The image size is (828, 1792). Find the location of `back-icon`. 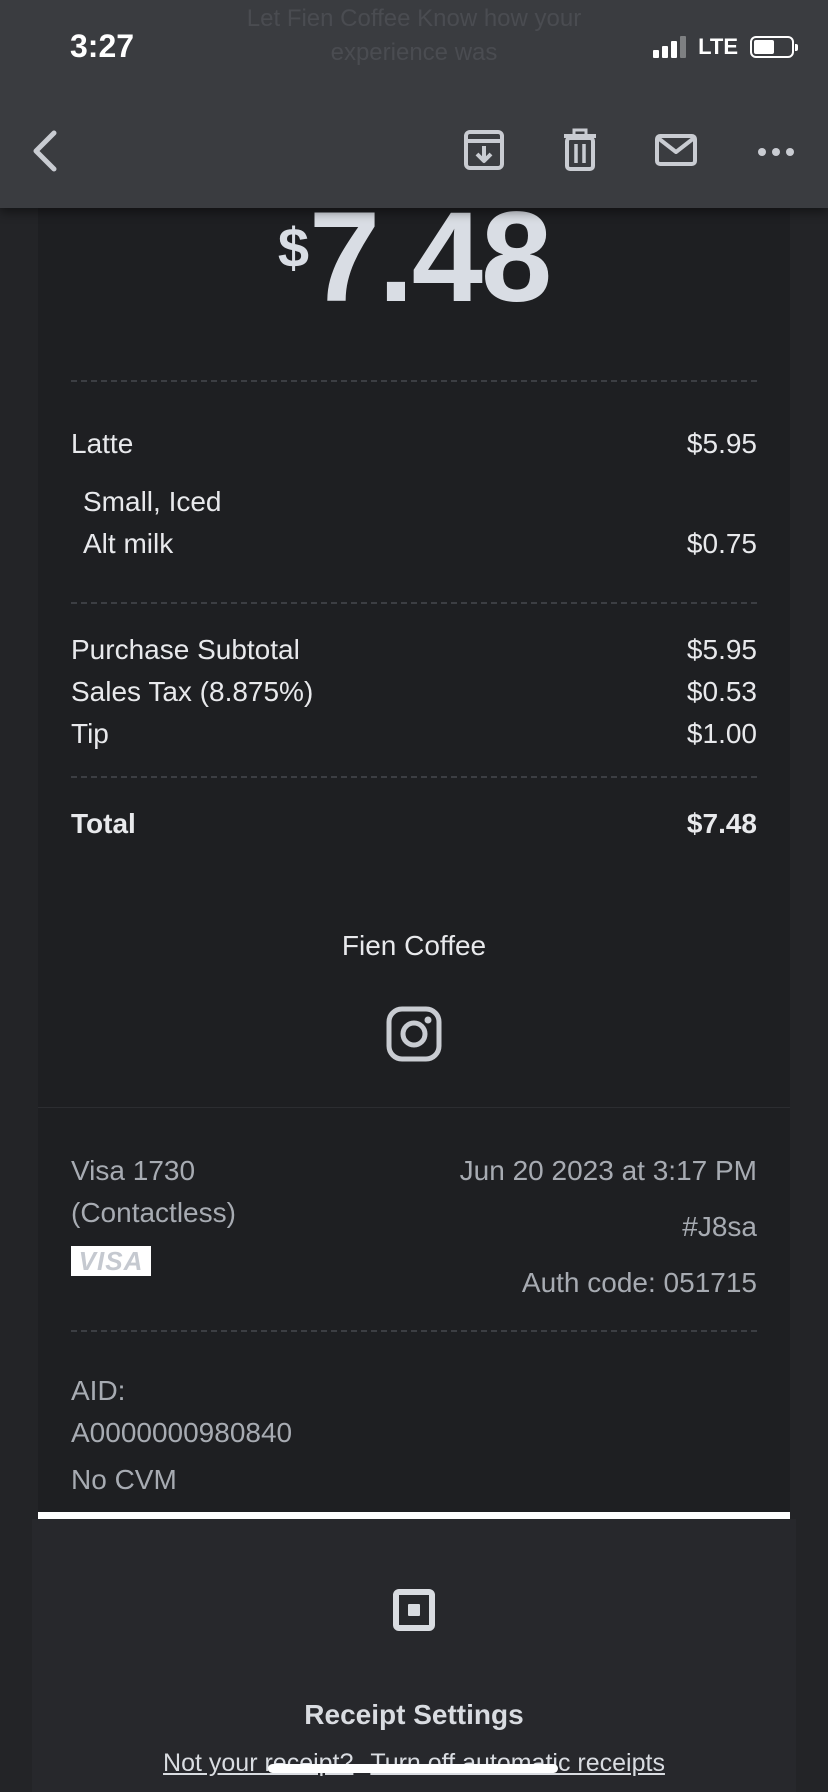

back-icon is located at coordinates (46, 151).